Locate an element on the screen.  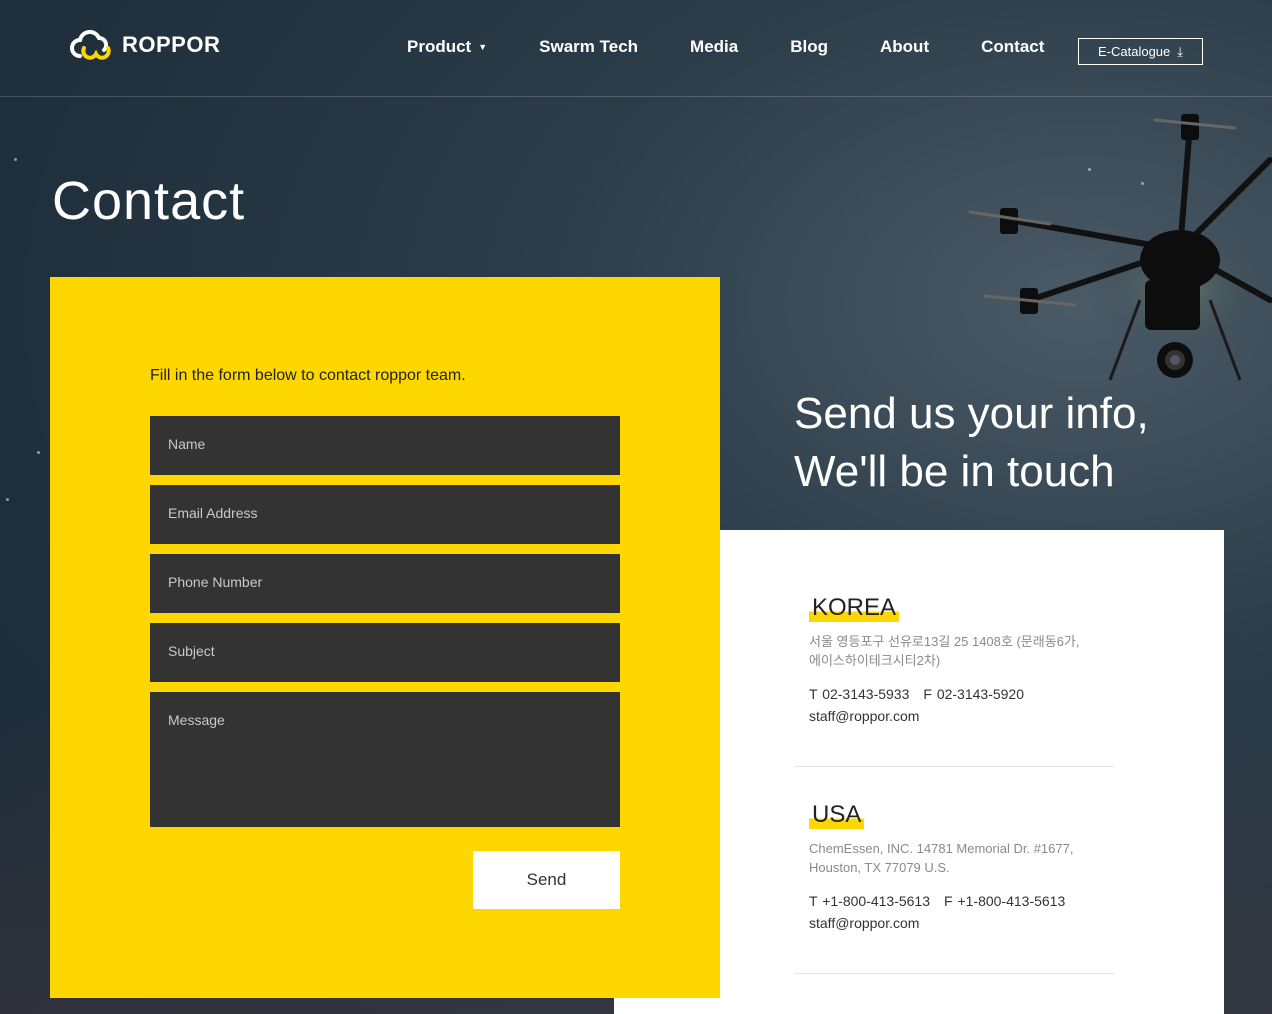
send-button: Send is located at coordinates (546, 880).